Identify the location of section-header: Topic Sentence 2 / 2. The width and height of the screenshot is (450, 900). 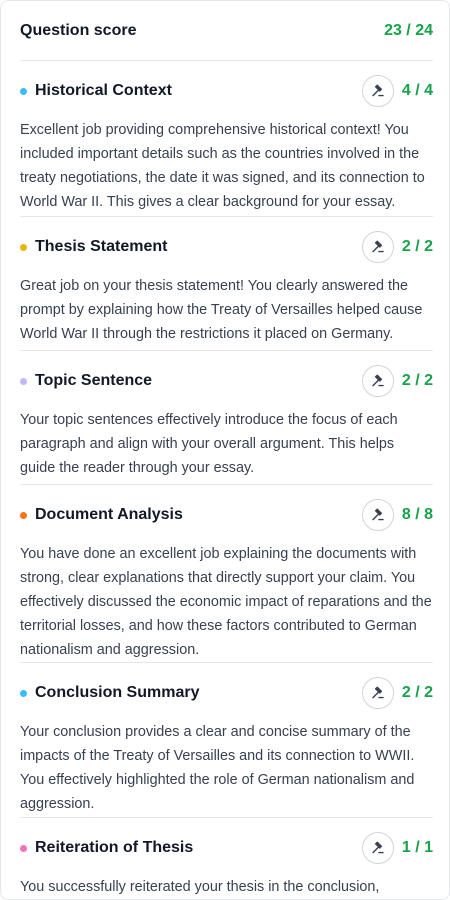
(226, 381).